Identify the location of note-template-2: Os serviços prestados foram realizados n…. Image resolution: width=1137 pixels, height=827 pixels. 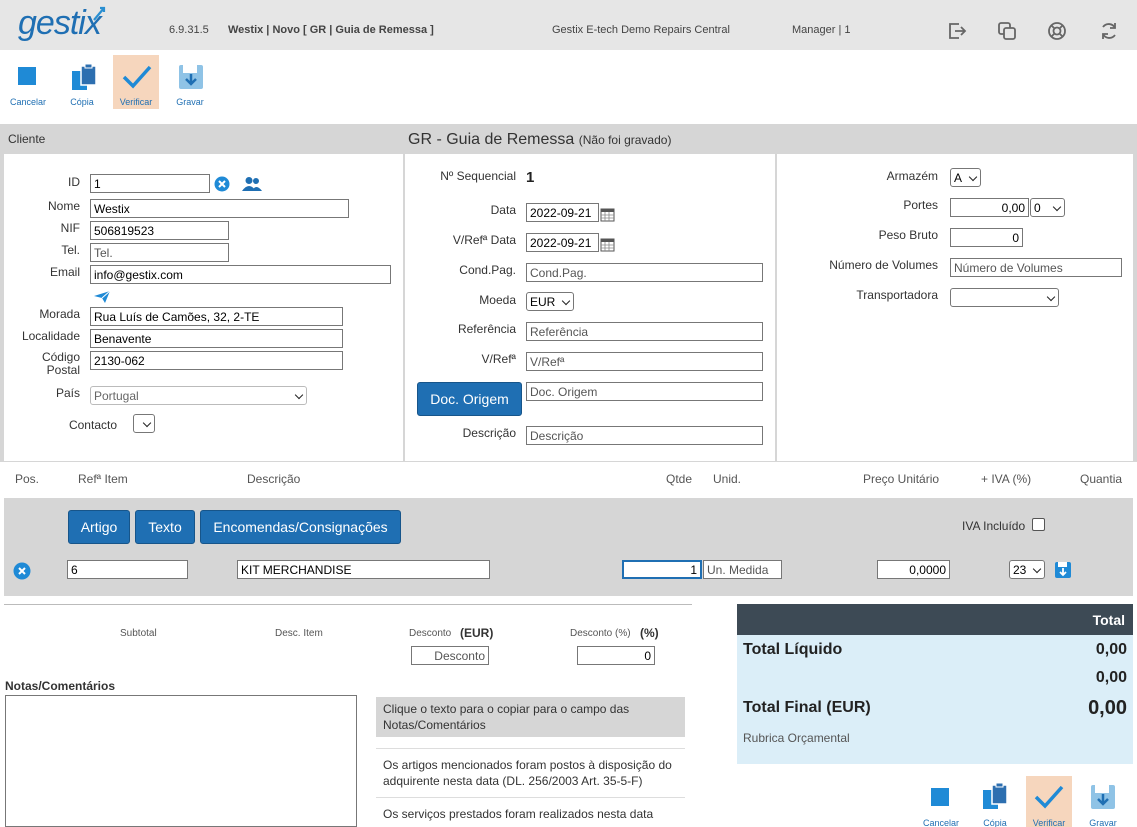
(530, 813).